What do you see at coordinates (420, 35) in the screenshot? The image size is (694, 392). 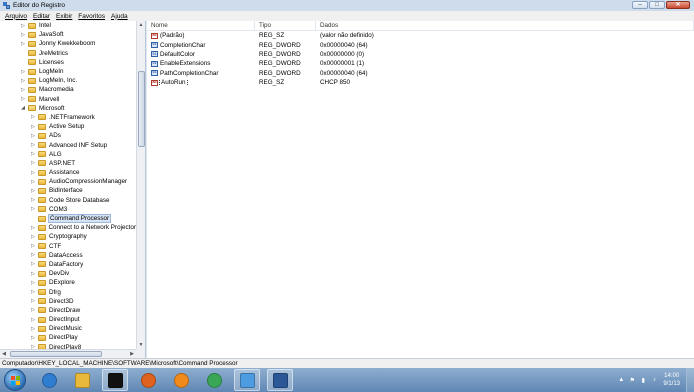 I see `value-row: ab (Padrão) REG_SZ (valor não definido)` at bounding box center [420, 35].